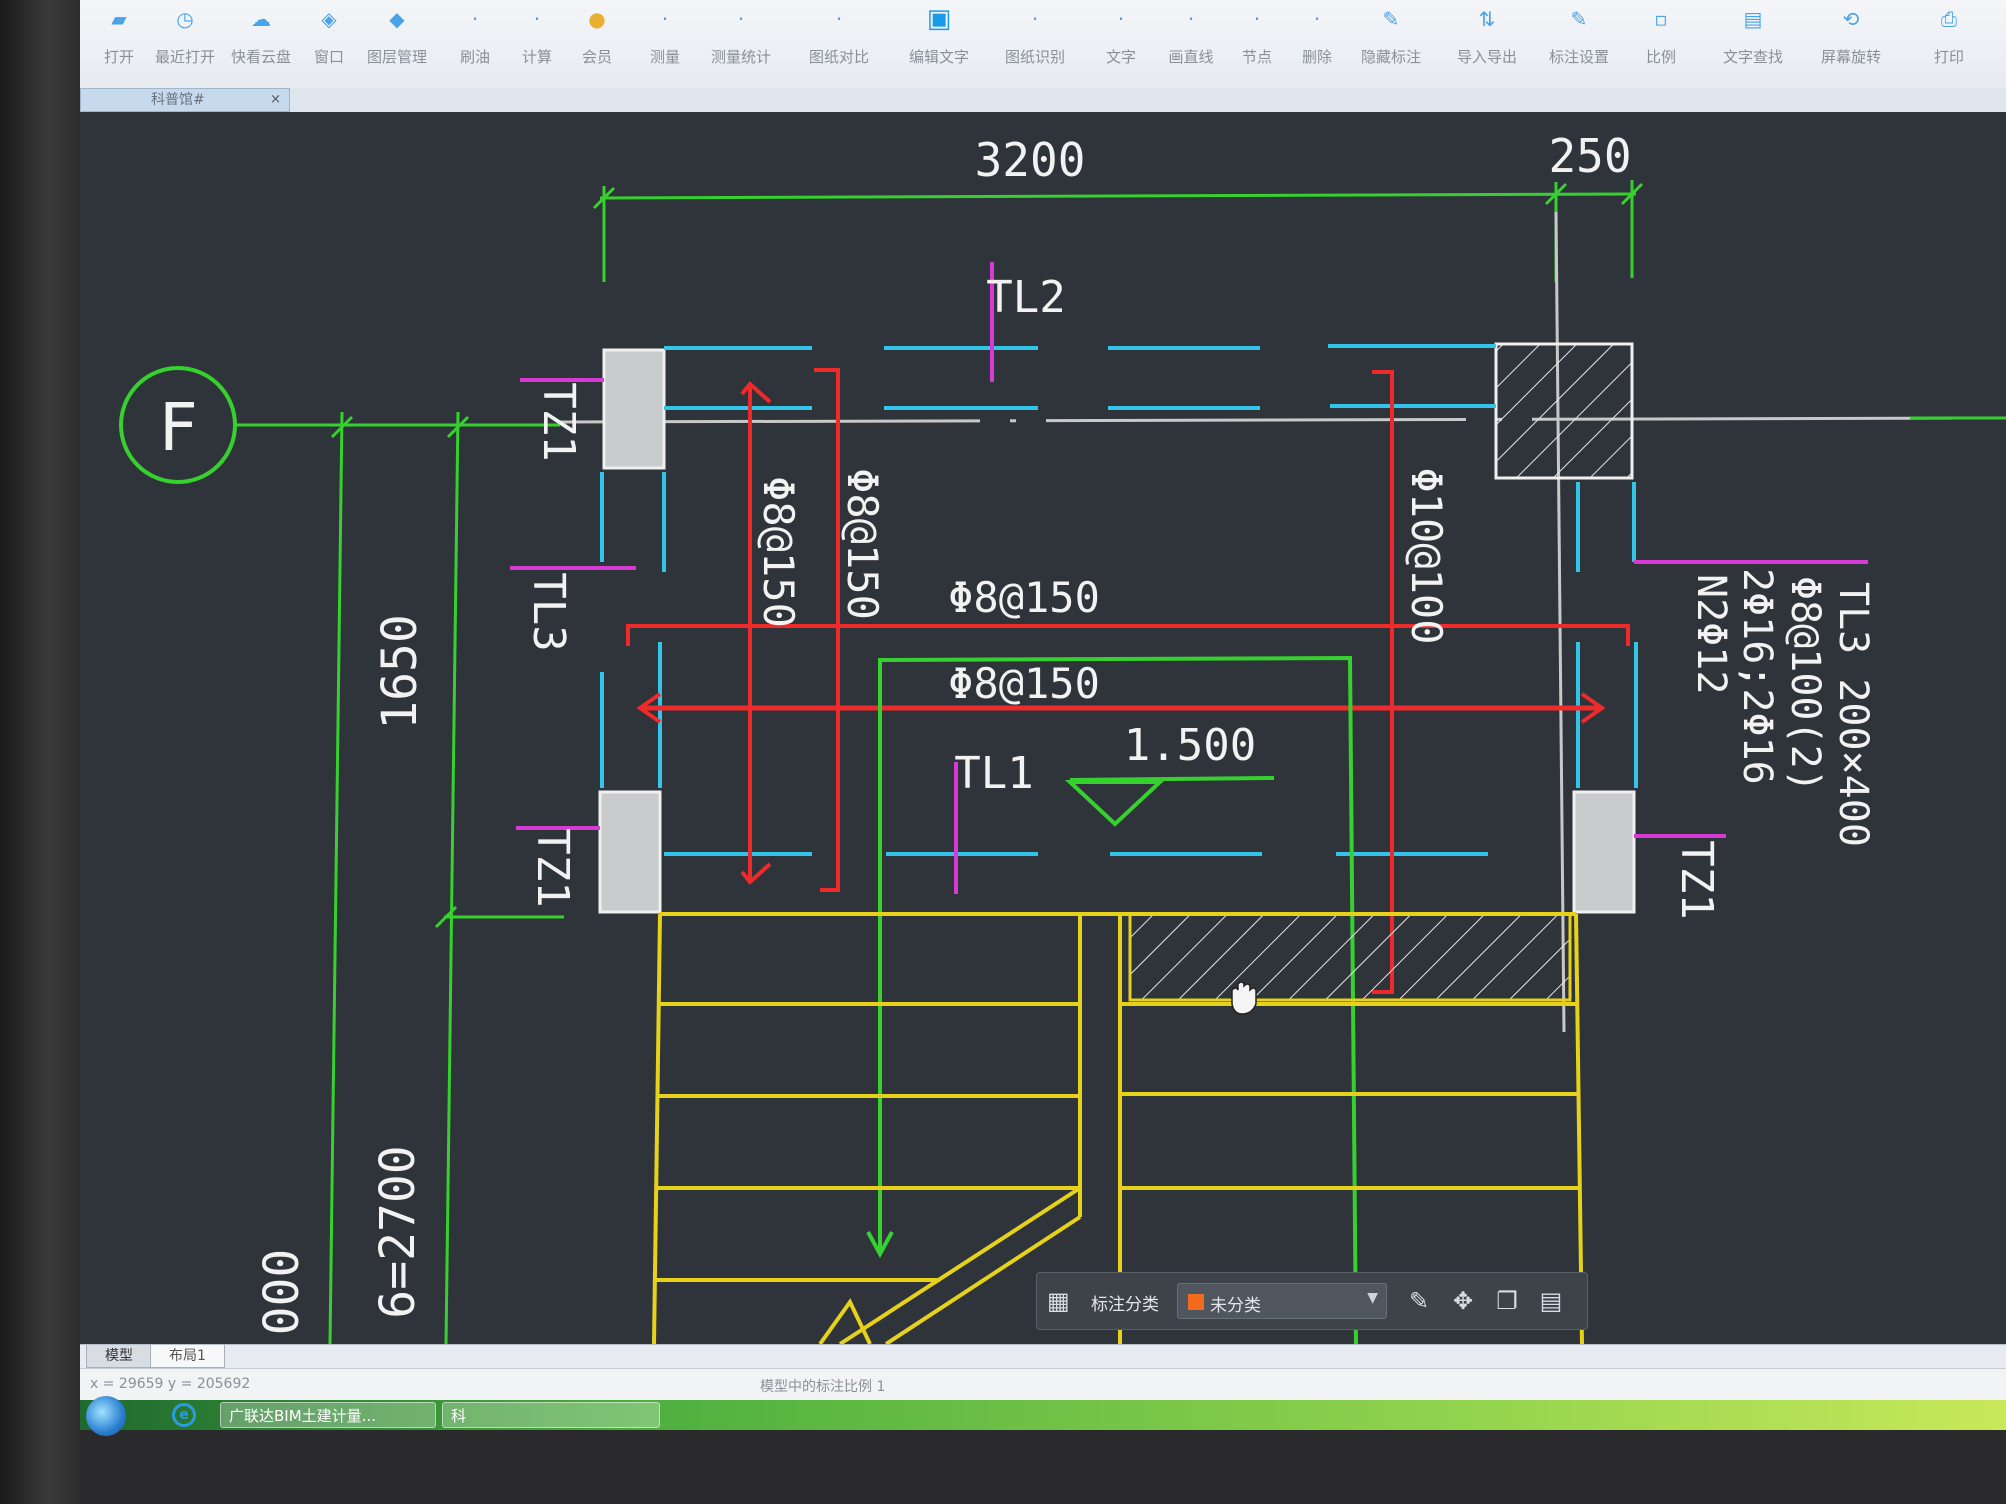 The height and width of the screenshot is (1504, 2006). I want to click on annotation-category-dropdown: 未分类 ▼, so click(1282, 1301).